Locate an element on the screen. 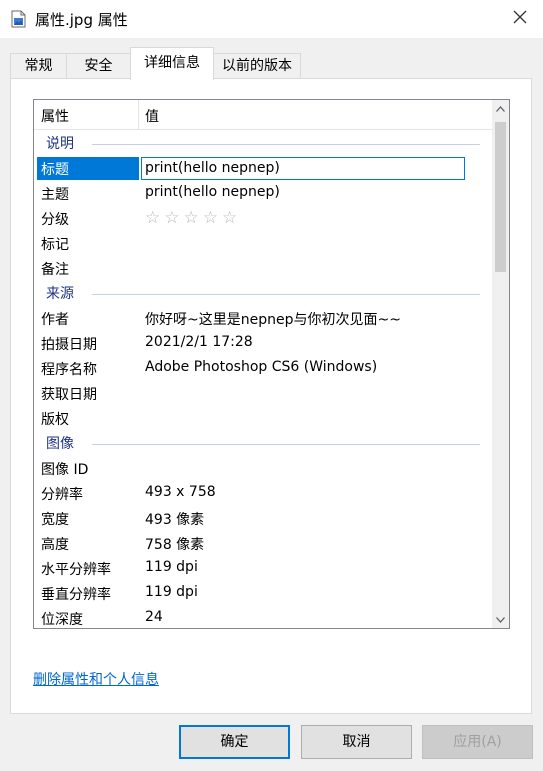 The width and height of the screenshot is (543, 771). property-name: 图像 ID is located at coordinates (65, 470).